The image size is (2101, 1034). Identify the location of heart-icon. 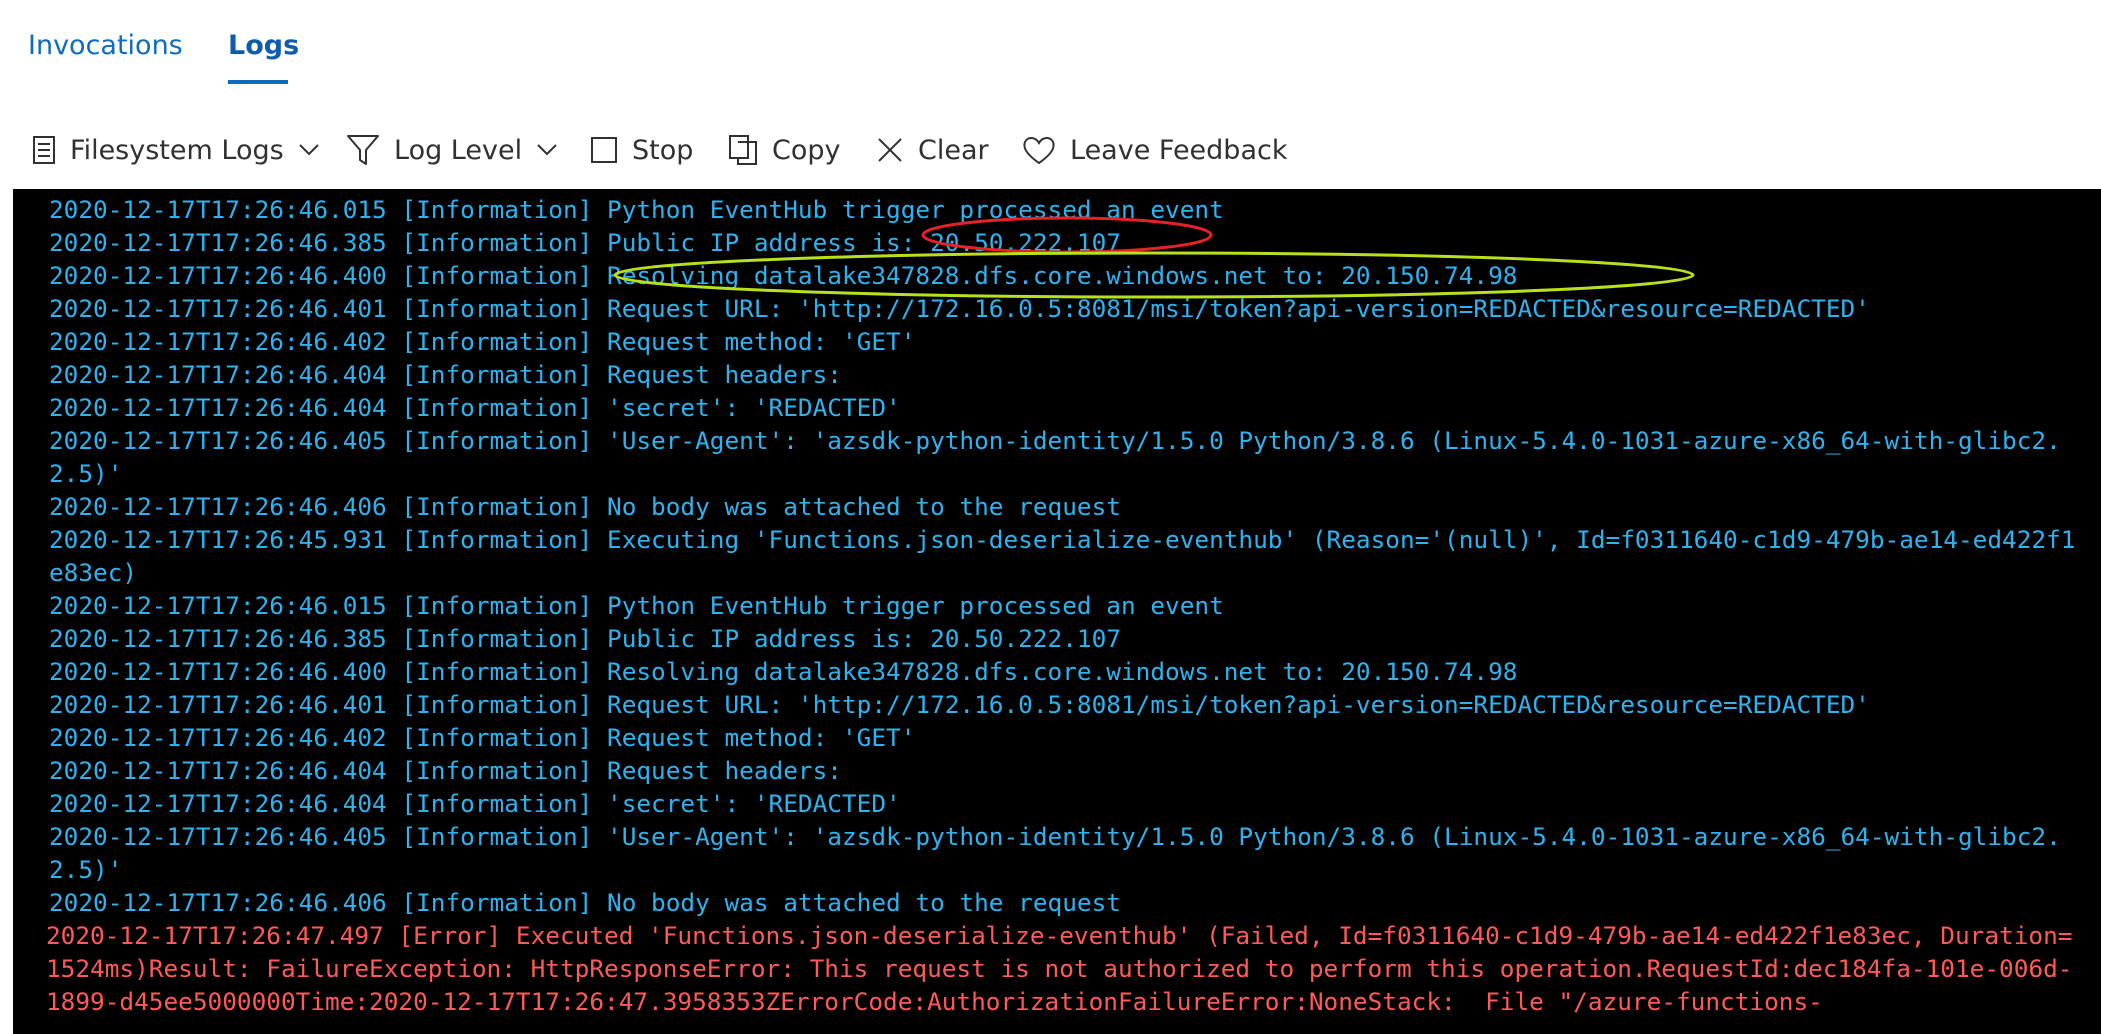
(1039, 151).